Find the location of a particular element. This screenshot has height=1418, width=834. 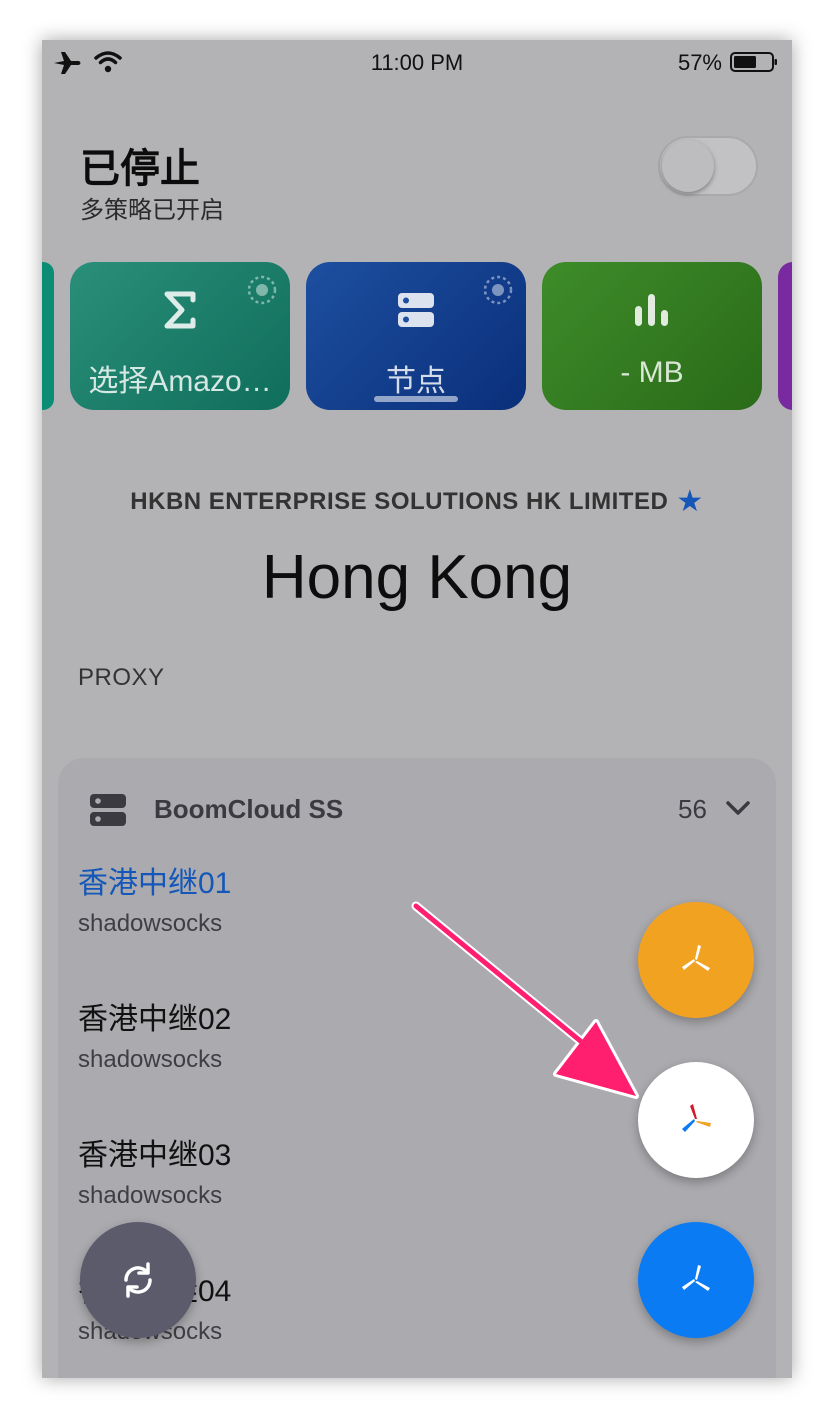

blue-mode-button is located at coordinates (696, 1280).